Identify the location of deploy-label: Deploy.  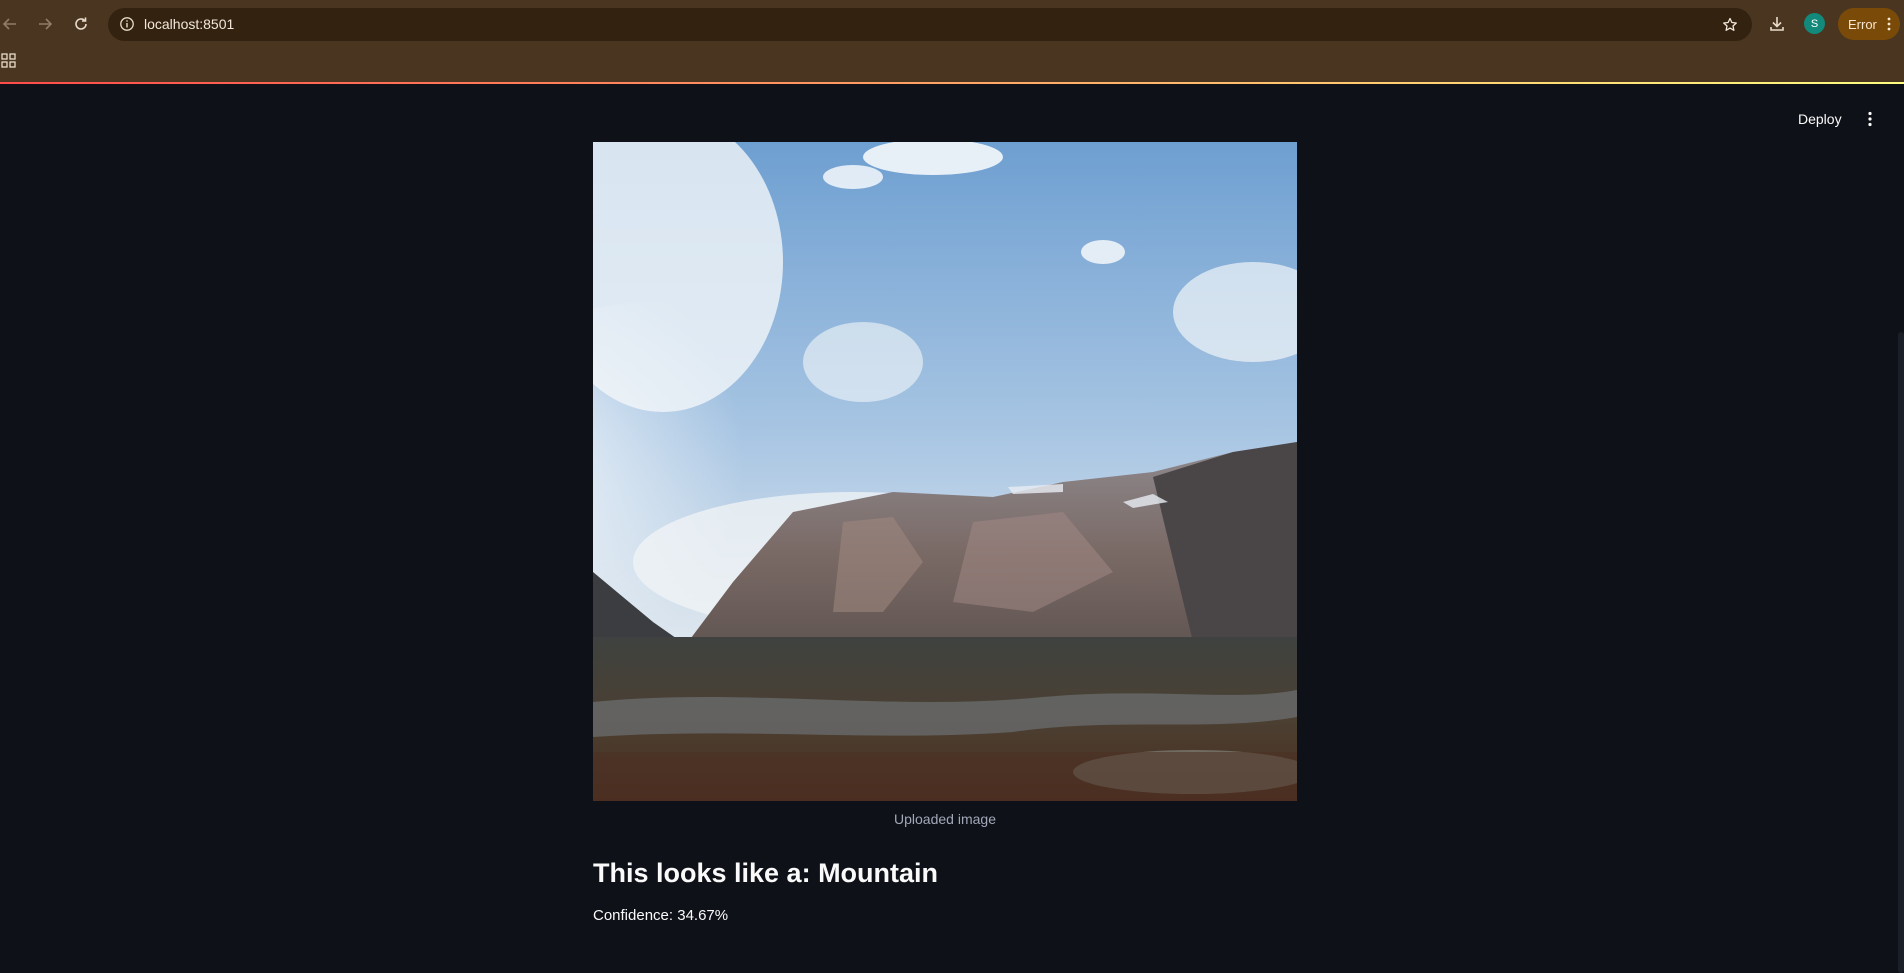
(1820, 119).